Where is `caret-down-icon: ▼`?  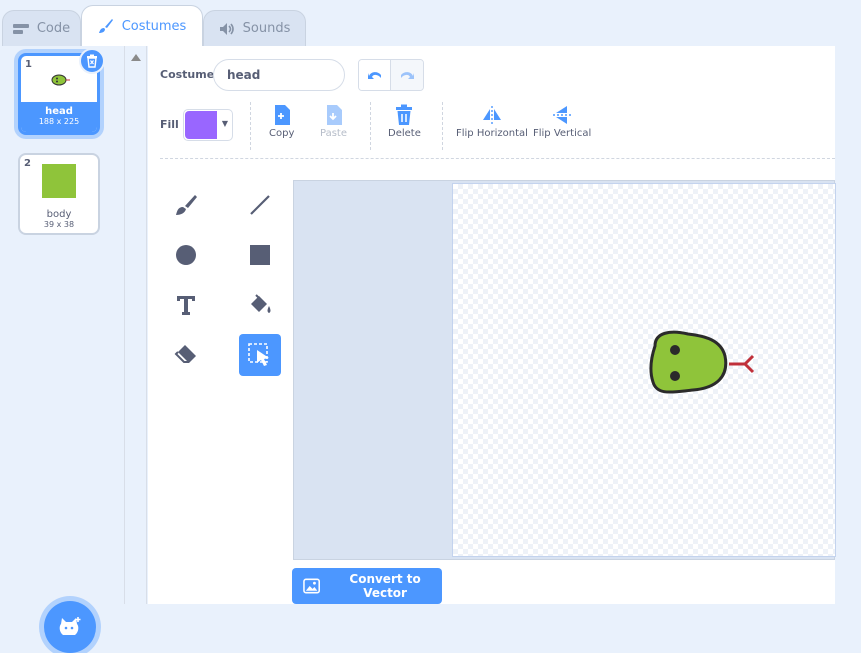 caret-down-icon: ▼ is located at coordinates (224, 123).